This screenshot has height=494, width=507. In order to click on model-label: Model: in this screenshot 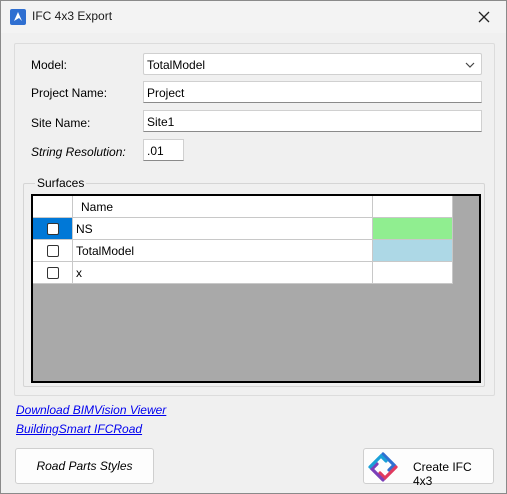, I will do `click(49, 65)`.